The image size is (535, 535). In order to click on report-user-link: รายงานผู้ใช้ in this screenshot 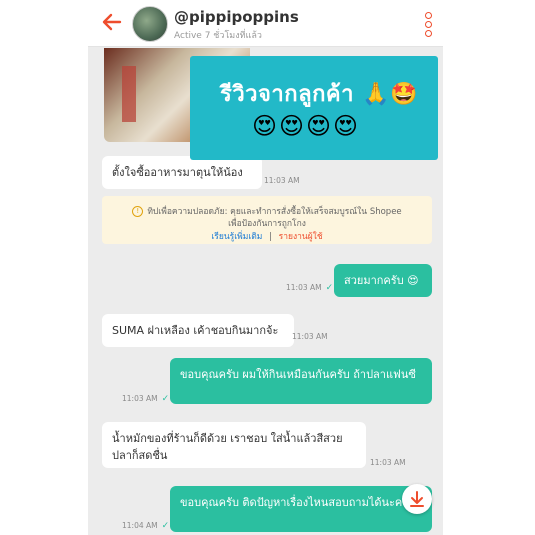, I will do `click(301, 237)`.